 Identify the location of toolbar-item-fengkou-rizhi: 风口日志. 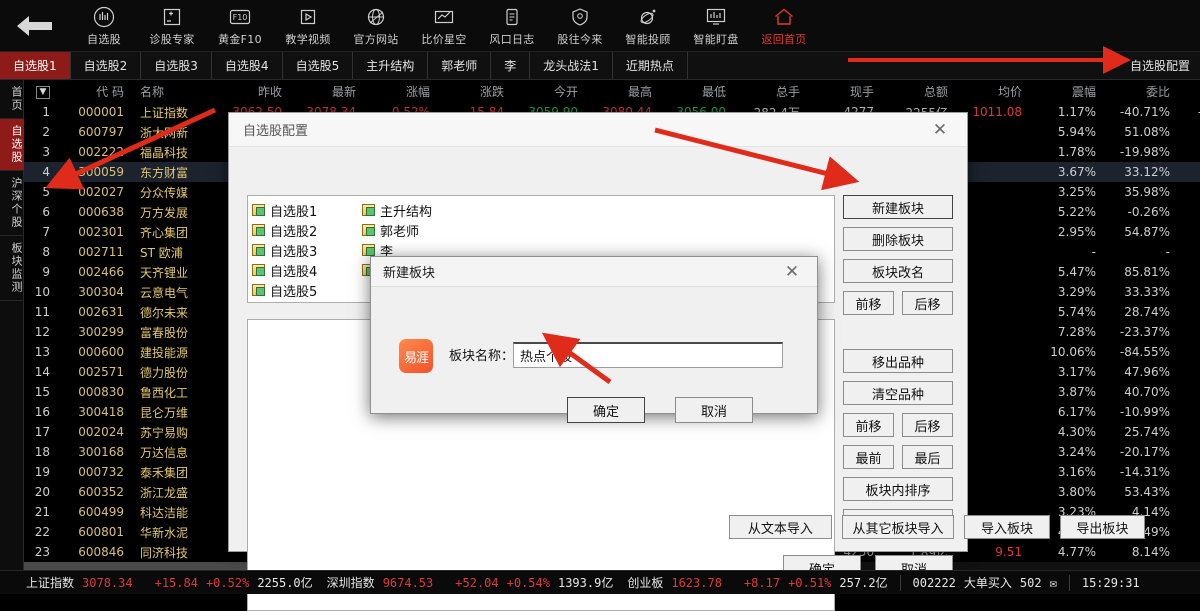
(512, 26).